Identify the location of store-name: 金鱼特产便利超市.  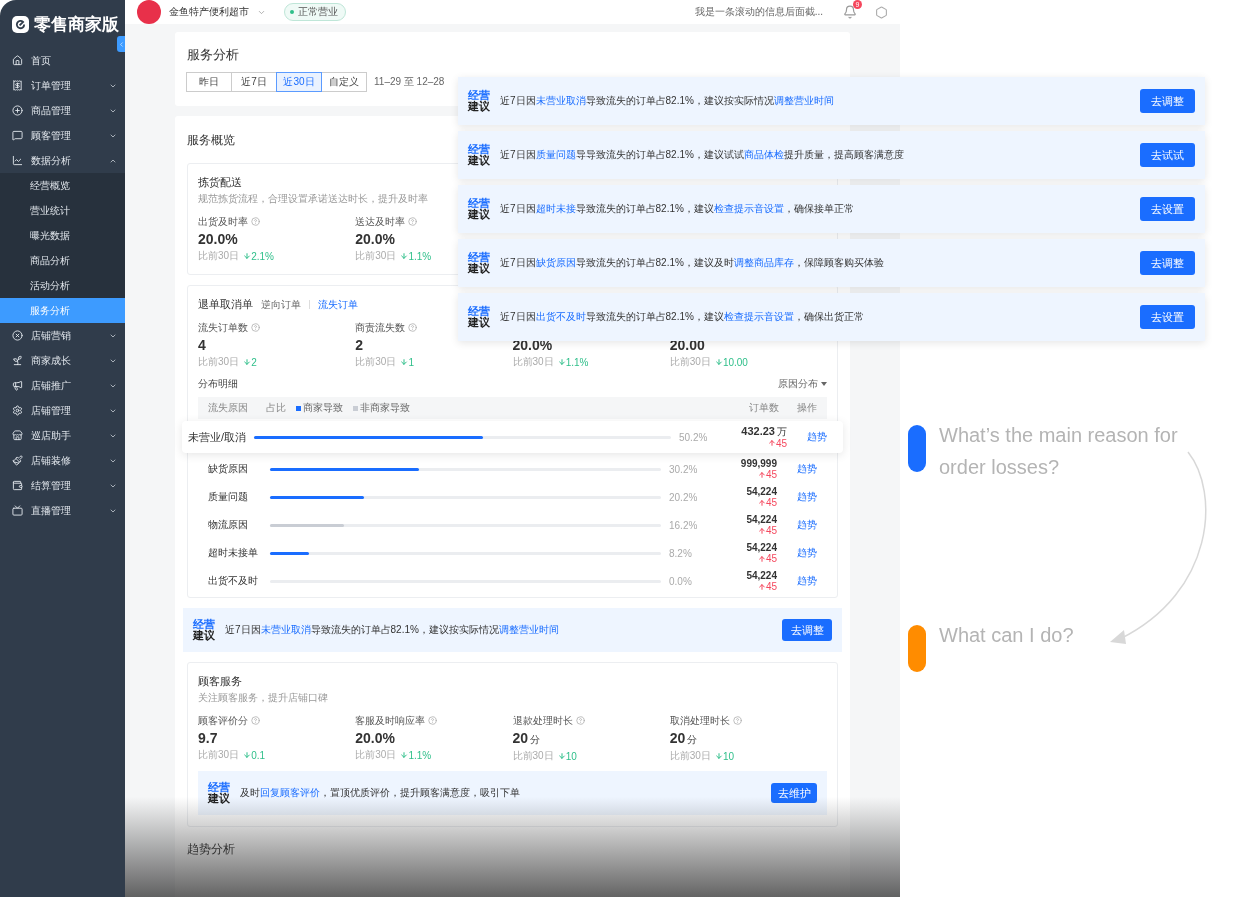
(209, 12).